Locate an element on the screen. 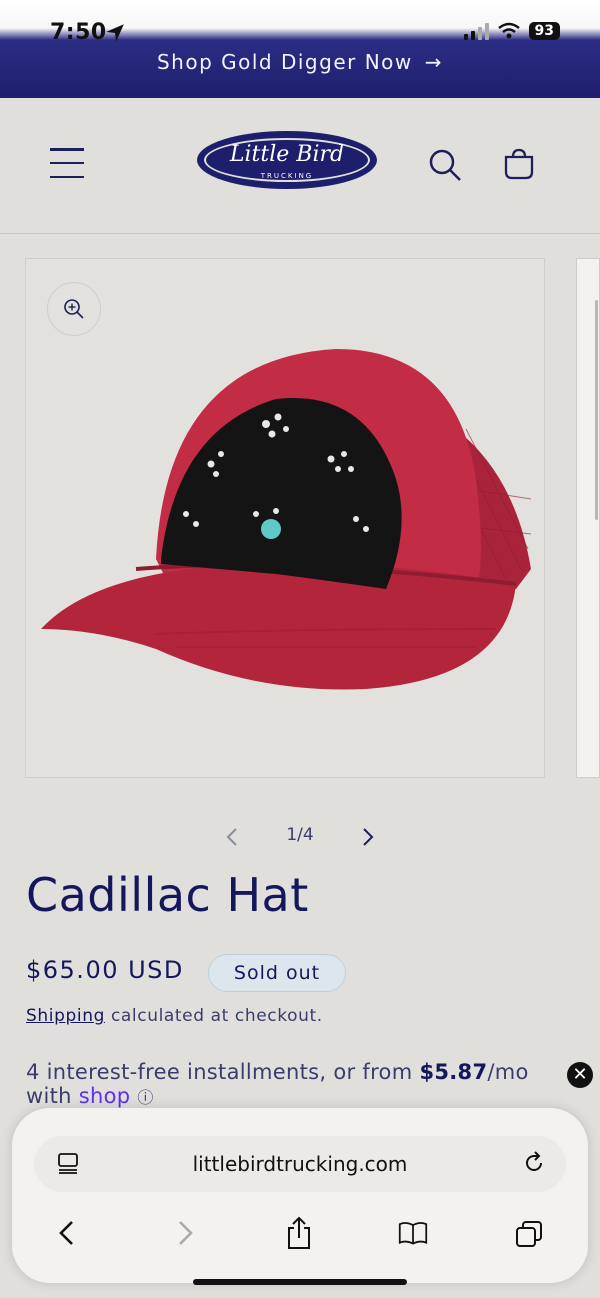  site-header: Little Bird TRUCKING is located at coordinates (300, 166).